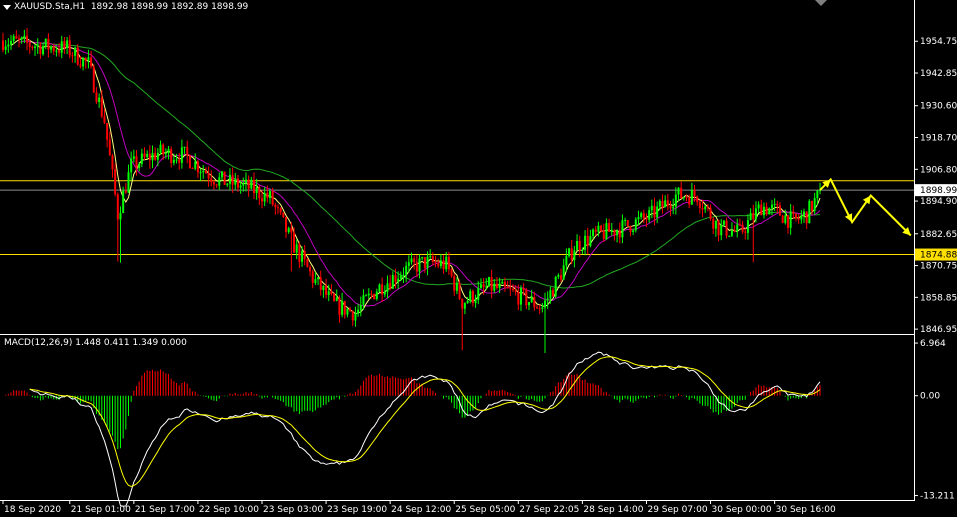  Describe the element at coordinates (938, 191) in the screenshot. I see `current-price-label: 1898.99` at that location.